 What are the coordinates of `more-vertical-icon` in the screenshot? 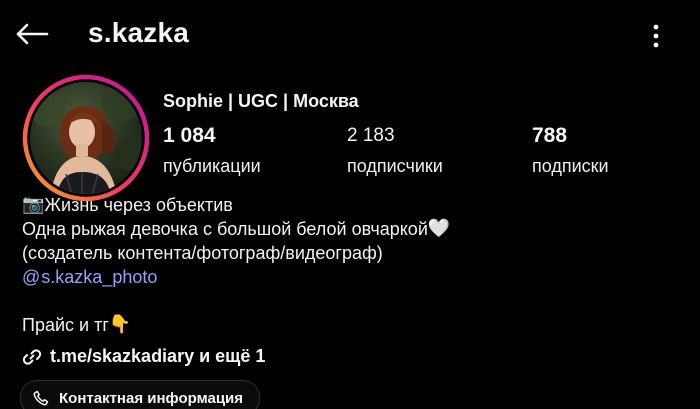 It's located at (656, 36).